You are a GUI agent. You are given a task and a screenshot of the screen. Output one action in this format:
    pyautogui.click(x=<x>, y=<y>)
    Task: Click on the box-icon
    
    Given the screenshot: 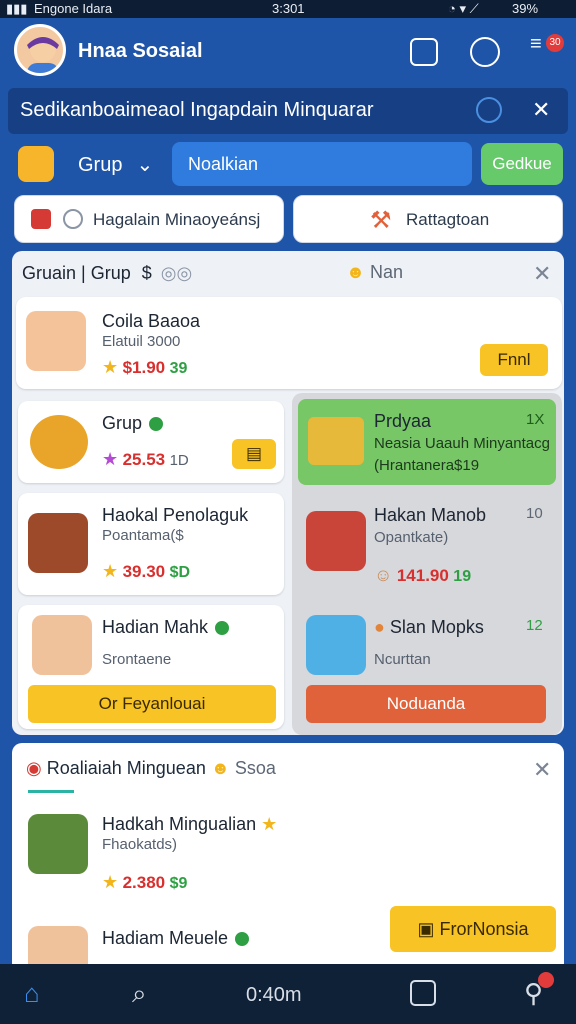 What is the action you would take?
    pyautogui.click(x=336, y=441)
    